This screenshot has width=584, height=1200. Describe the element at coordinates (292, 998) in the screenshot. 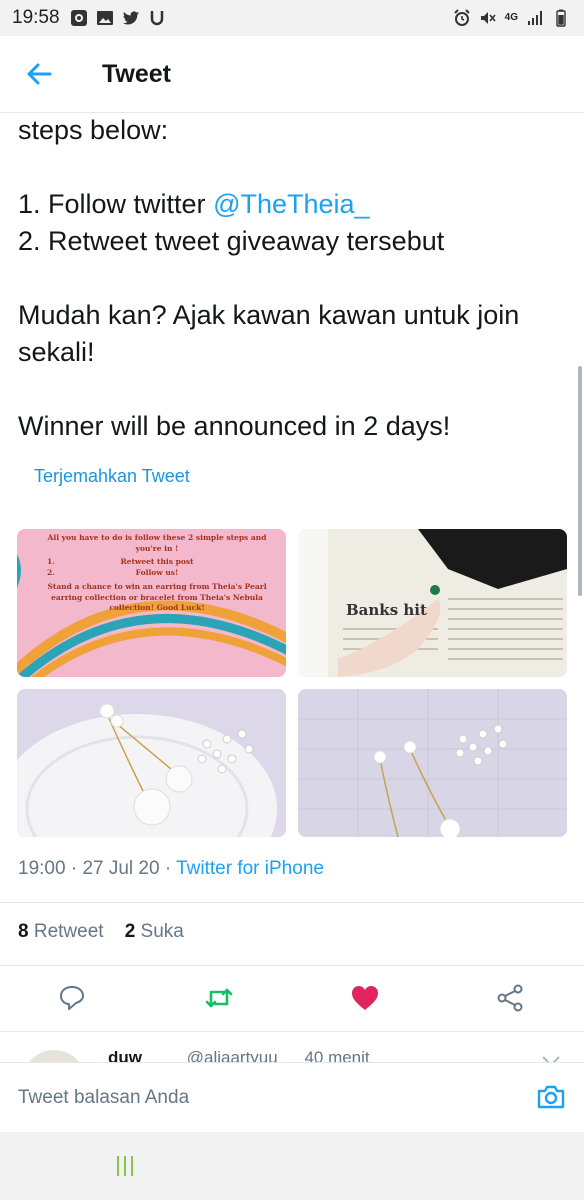

I see `tweet-actions` at that location.